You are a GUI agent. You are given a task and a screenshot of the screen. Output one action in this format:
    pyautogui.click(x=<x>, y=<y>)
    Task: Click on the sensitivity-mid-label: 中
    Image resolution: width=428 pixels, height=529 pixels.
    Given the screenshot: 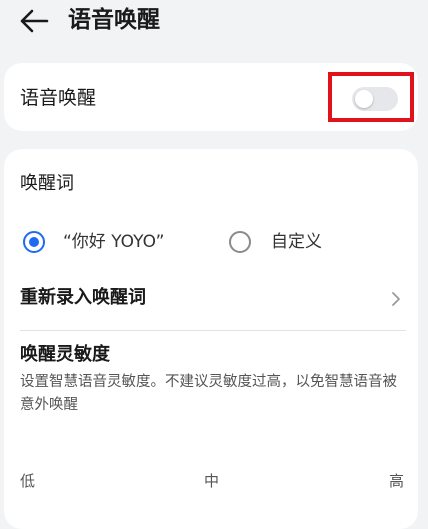 What is the action you would take?
    pyautogui.click(x=211, y=481)
    